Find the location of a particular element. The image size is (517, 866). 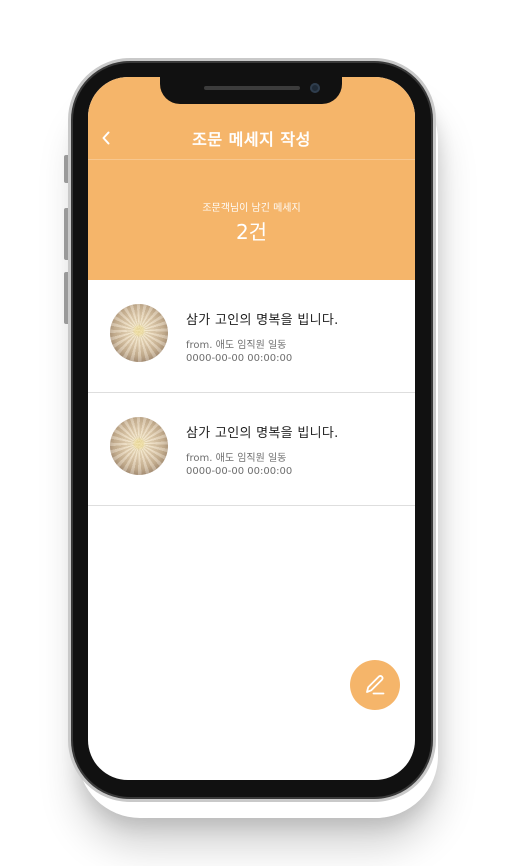

speaker-grille is located at coordinates (252, 88).